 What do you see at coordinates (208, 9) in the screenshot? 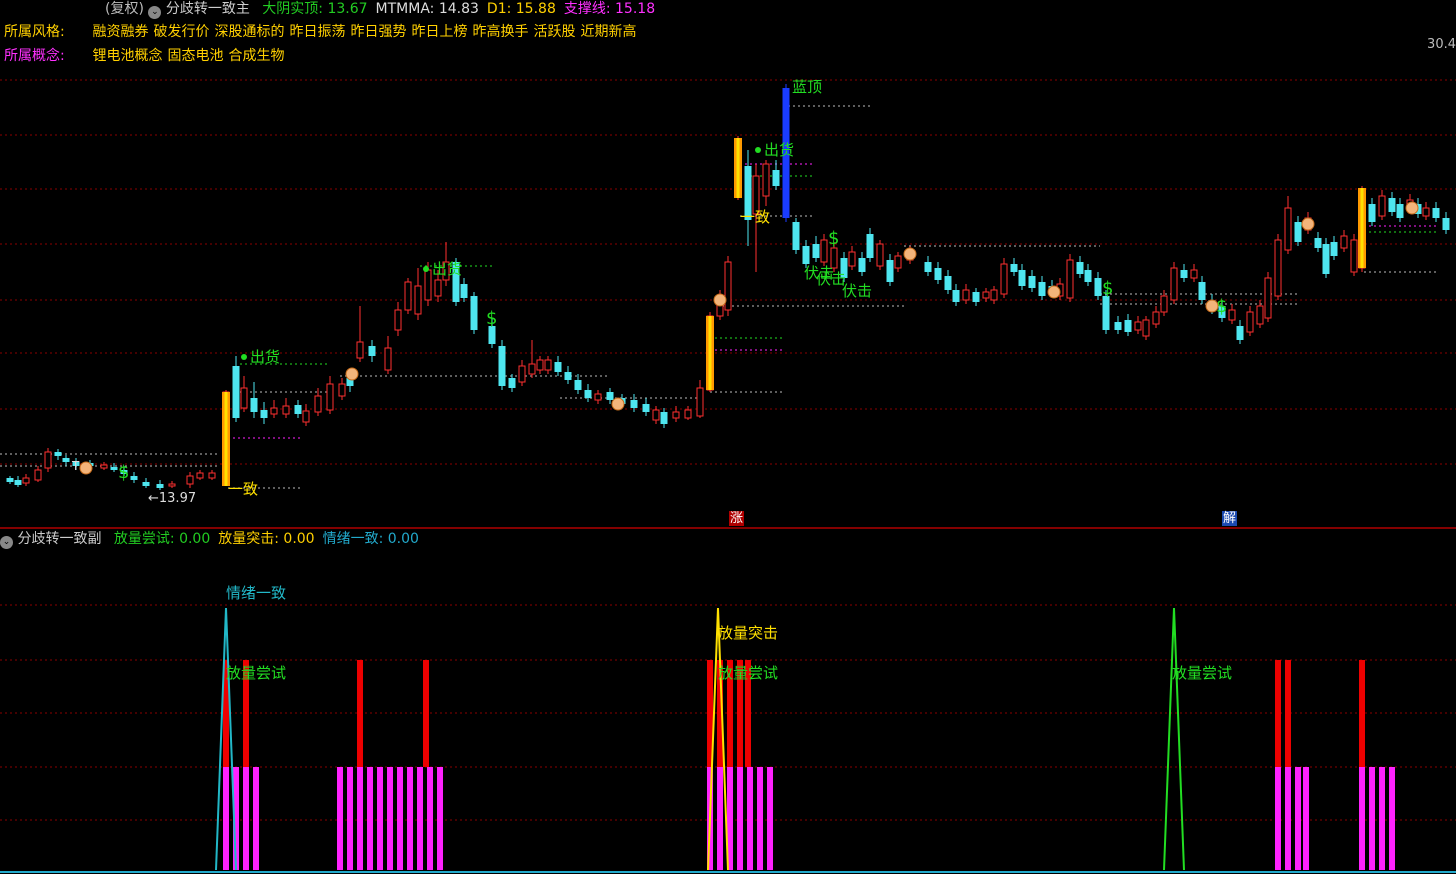
I see `indicator-name: 分歧转一致主` at bounding box center [208, 9].